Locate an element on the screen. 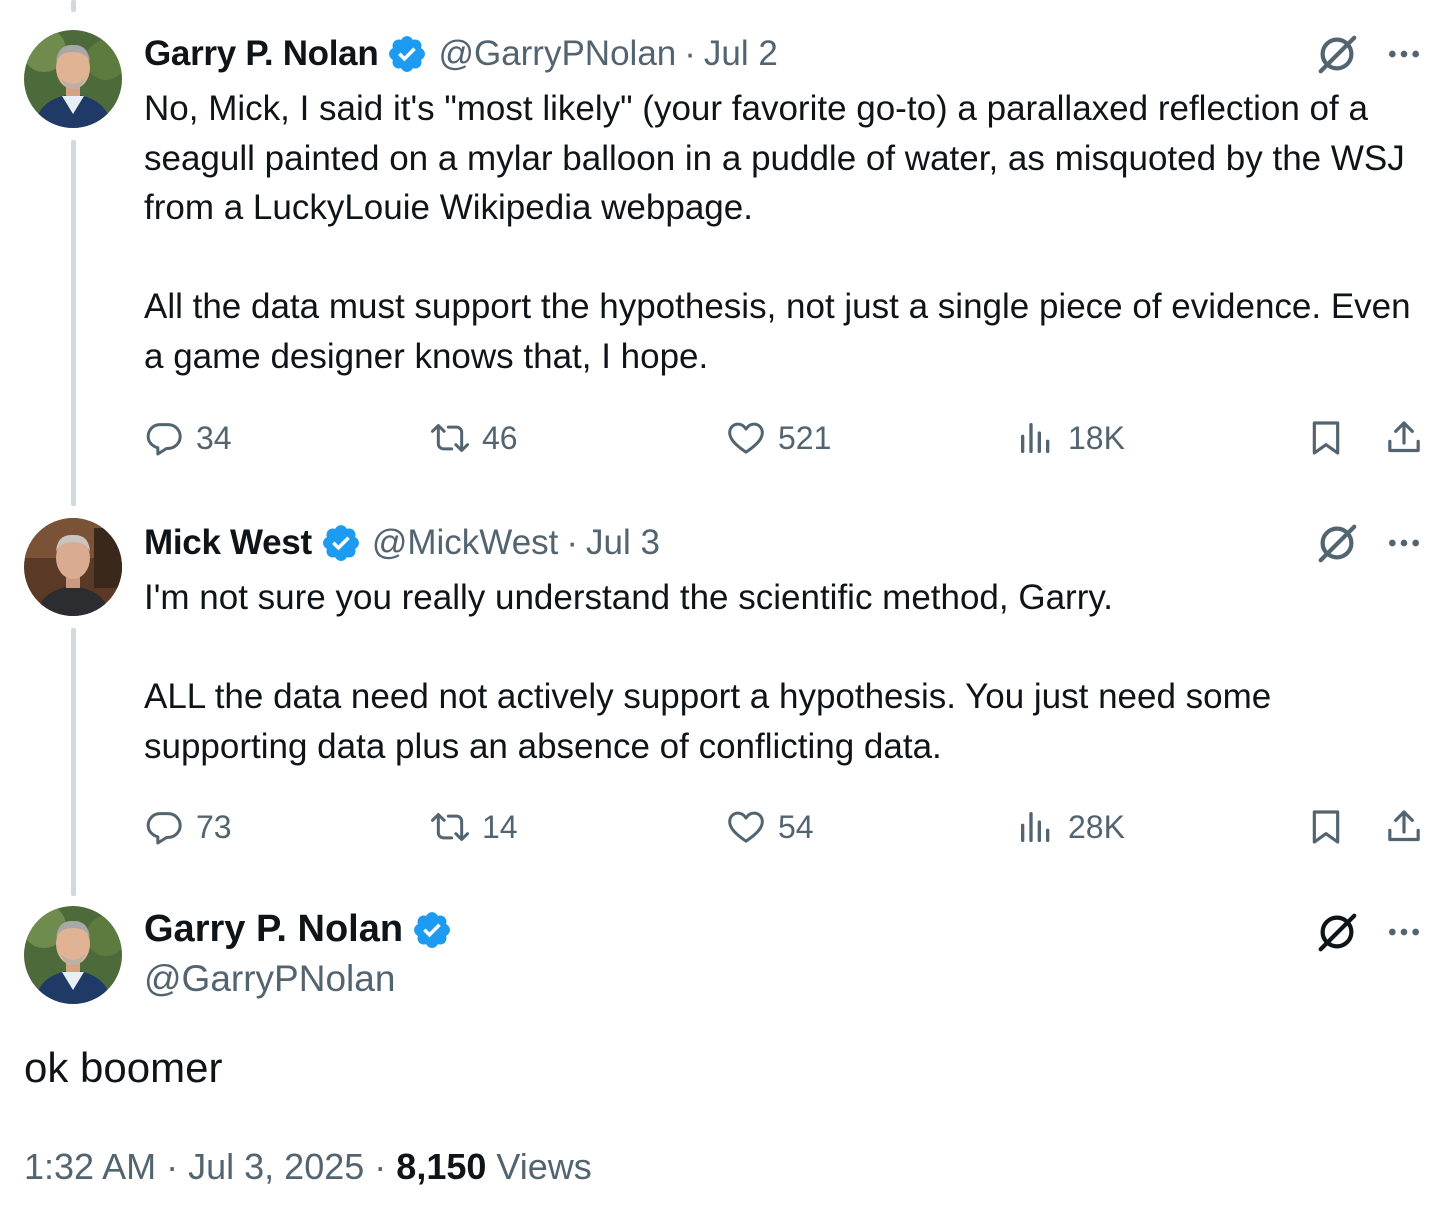 This screenshot has width=1456, height=1218. tweet-header: Mick West @MickWest · Jul 3 is located at coordinates (402, 543).